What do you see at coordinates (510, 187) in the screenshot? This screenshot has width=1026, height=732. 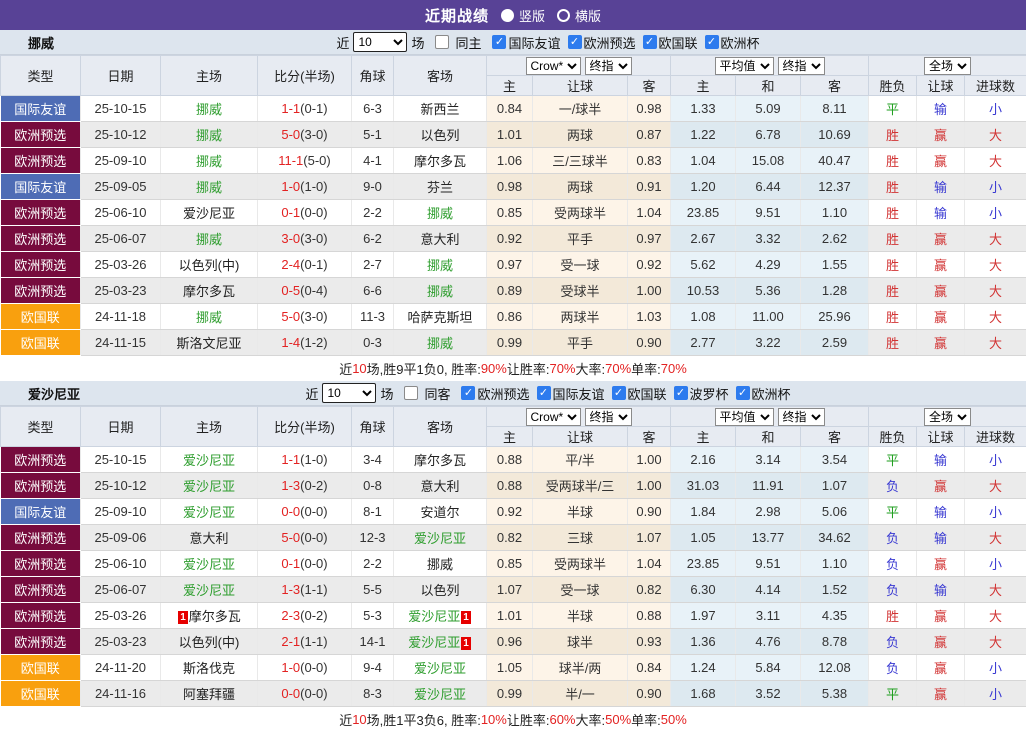 I see `odds-home-cell: 0.98` at bounding box center [510, 187].